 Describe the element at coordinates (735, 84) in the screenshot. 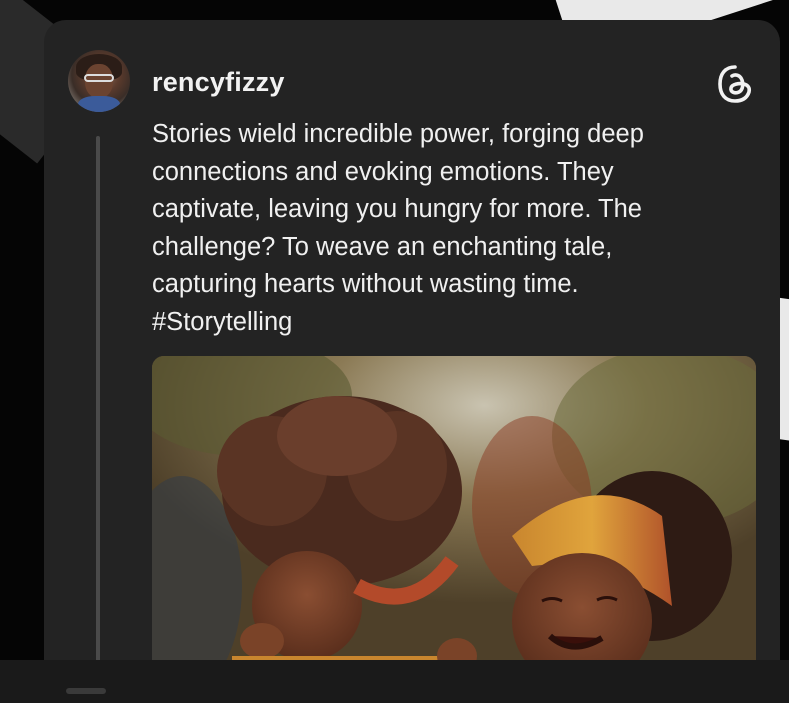

I see `threads-icon` at that location.